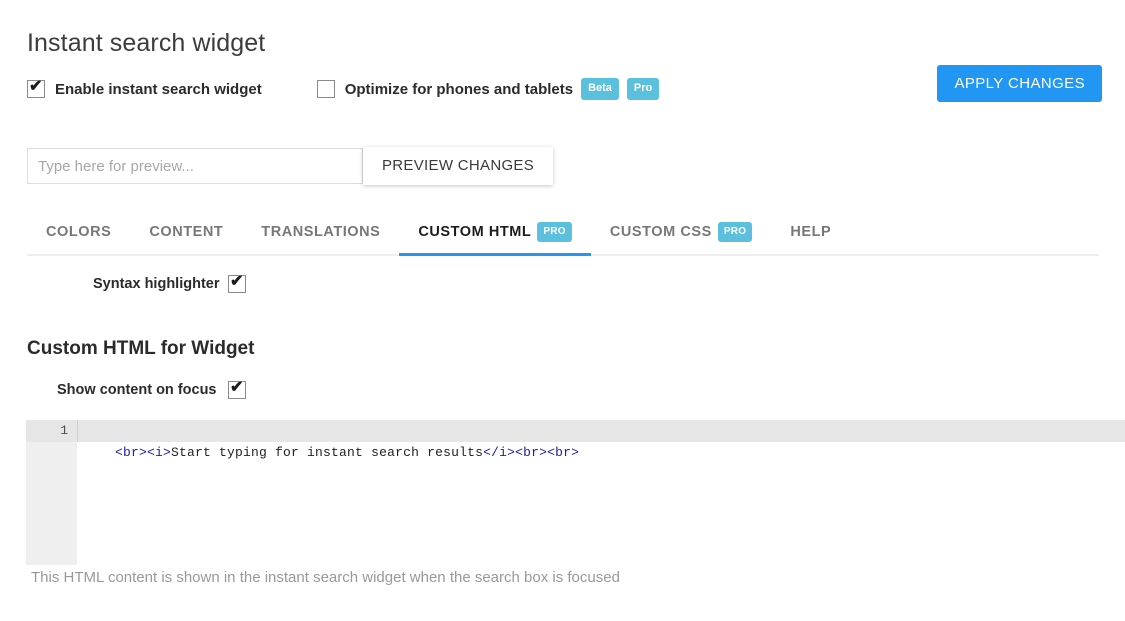 The height and width of the screenshot is (621, 1125). Describe the element at coordinates (735, 232) in the screenshot. I see `tab-custom-css-pro-badge: PRO` at that location.